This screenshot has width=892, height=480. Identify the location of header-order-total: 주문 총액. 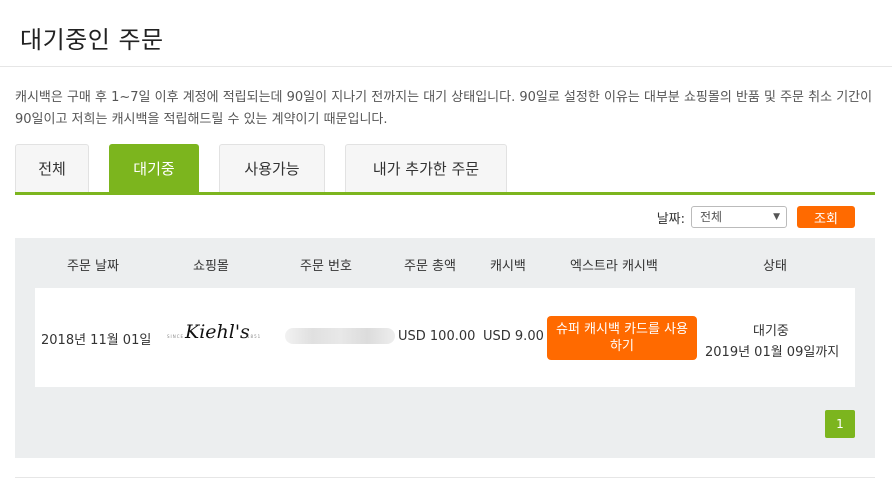
(430, 266).